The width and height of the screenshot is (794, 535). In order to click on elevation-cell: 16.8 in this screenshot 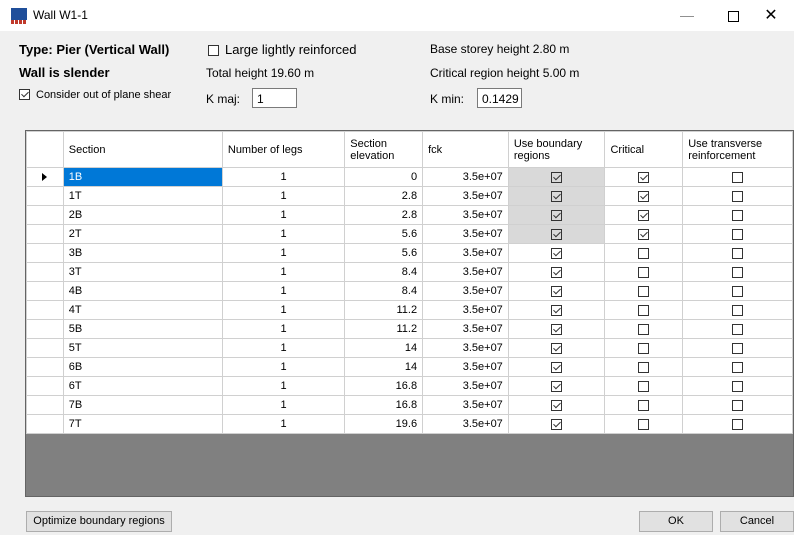, I will do `click(384, 405)`.